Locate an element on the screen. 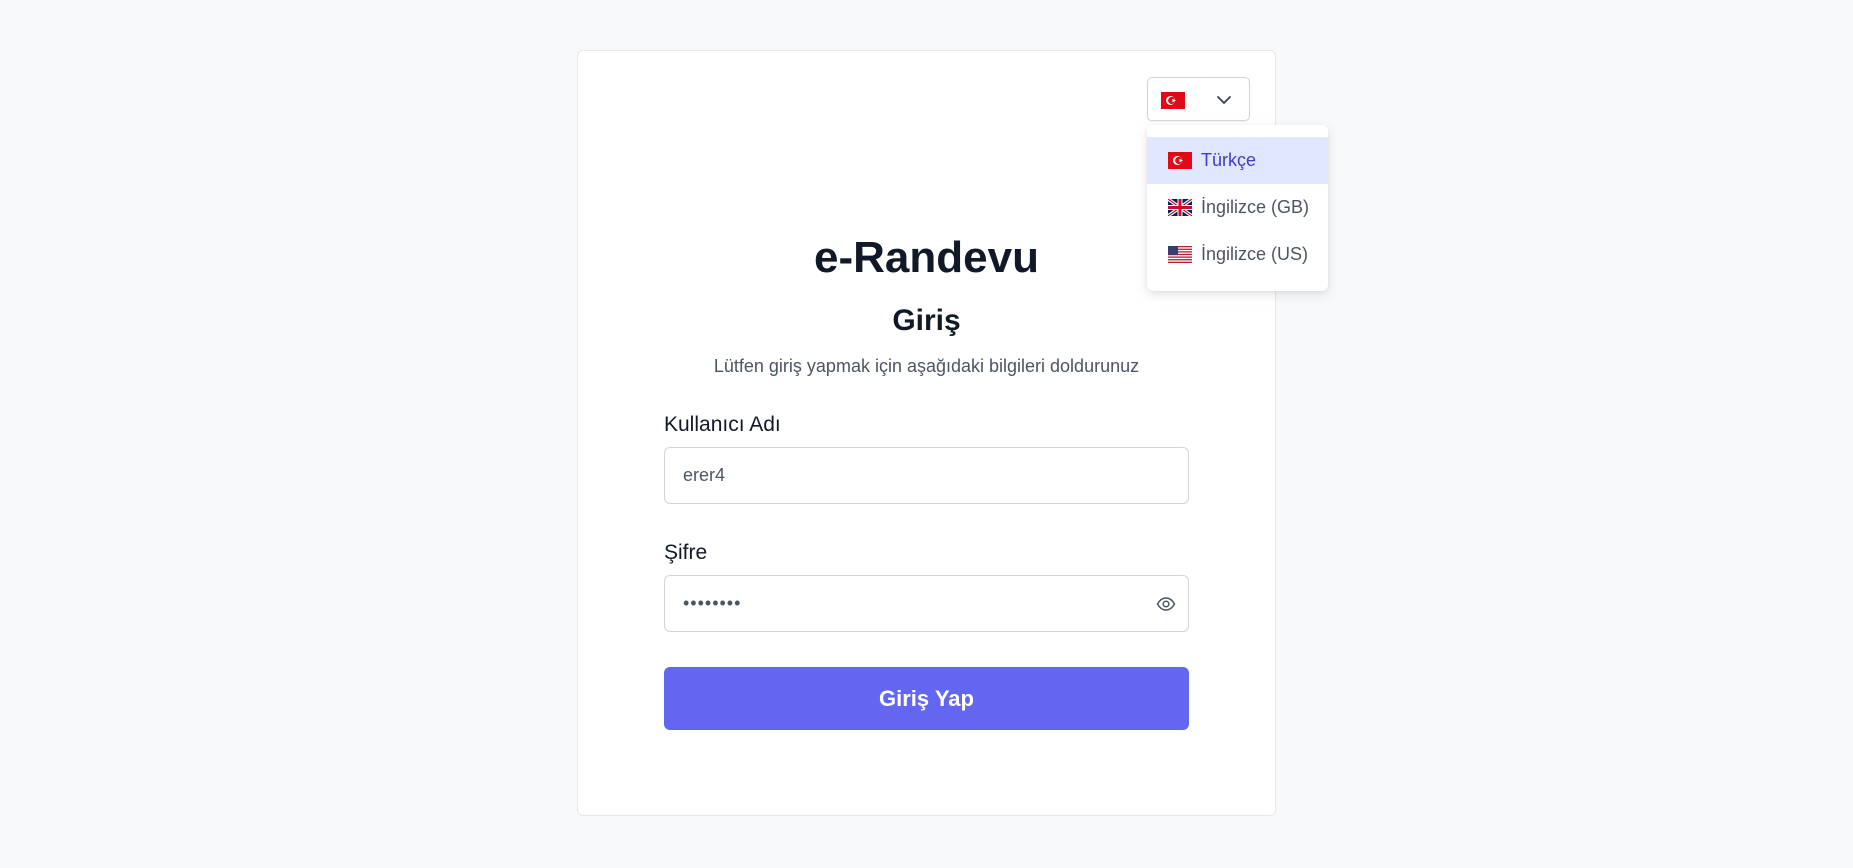 The height and width of the screenshot is (868, 1853). language-dropdown: Türkçe İngilizce (GB) İngilizce (US) is located at coordinates (1237, 208).